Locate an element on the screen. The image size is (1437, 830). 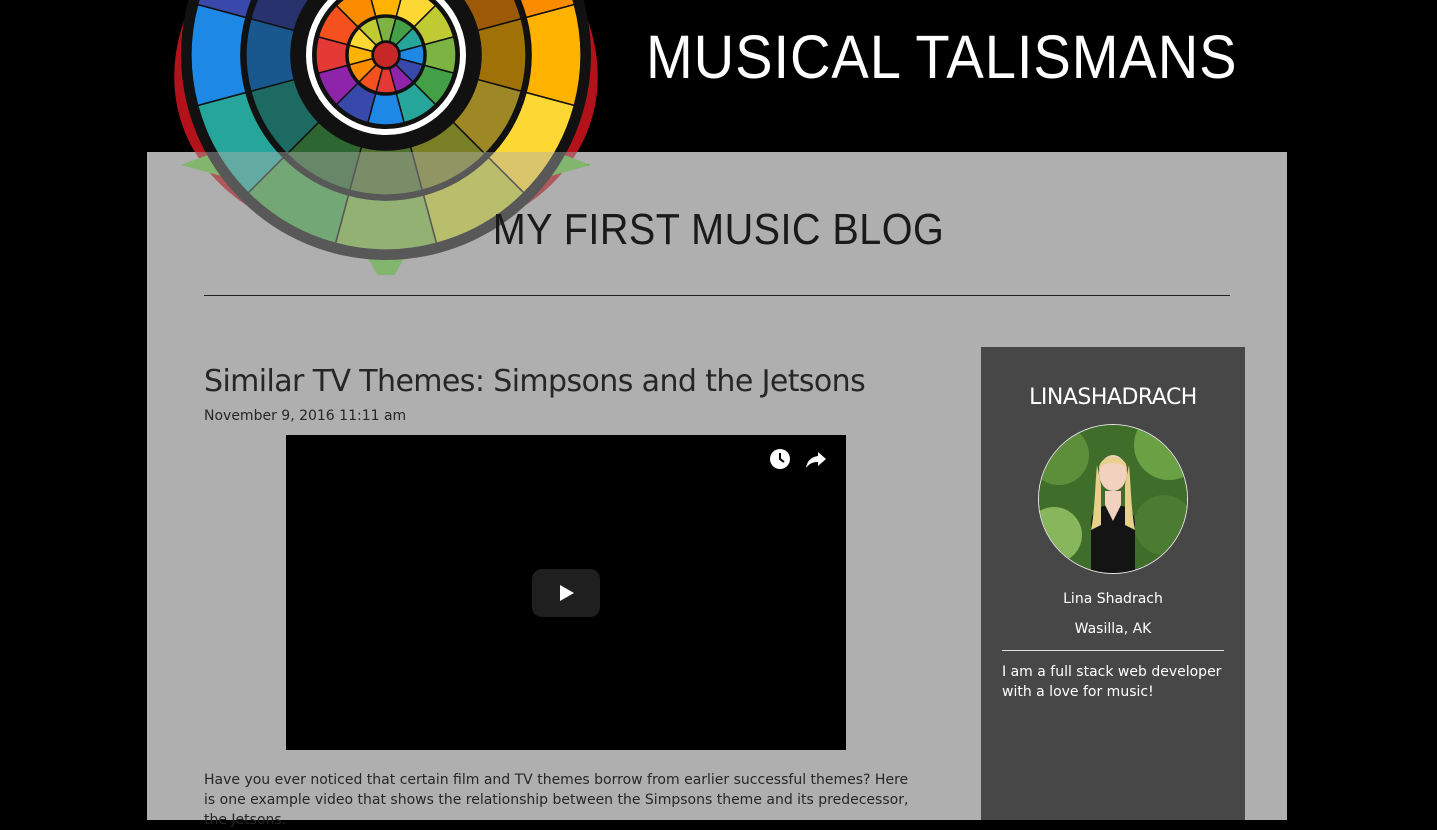
author-username: LINASHADRACH is located at coordinates (1113, 397).